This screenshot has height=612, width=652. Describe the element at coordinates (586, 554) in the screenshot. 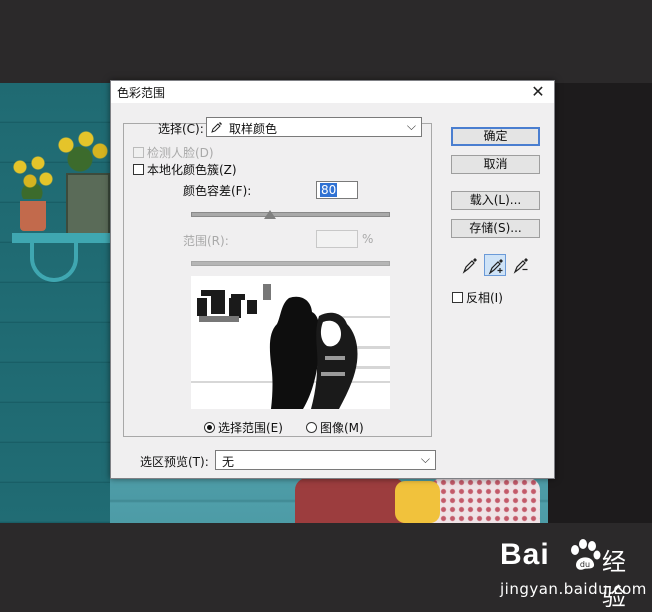

I see `baidu-paw-icon: du` at that location.